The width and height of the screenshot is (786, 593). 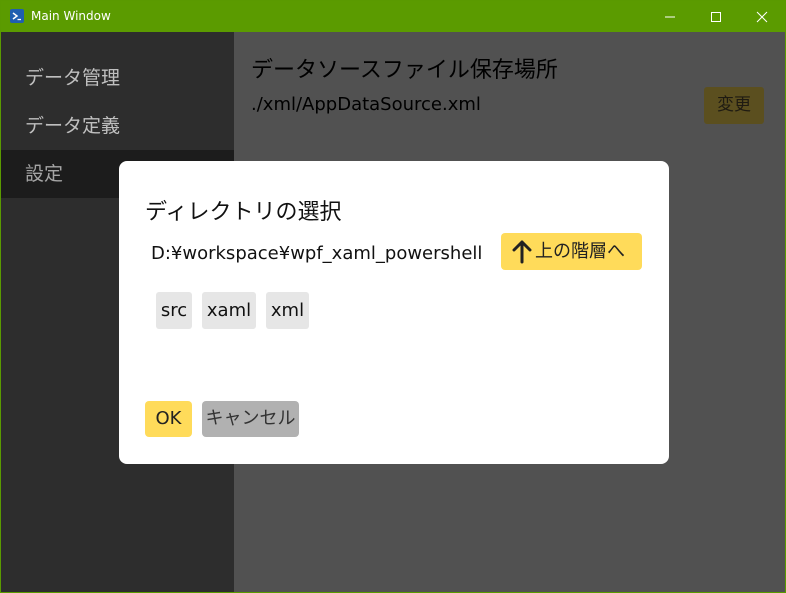 What do you see at coordinates (580, 251) in the screenshot?
I see `parent-directory-label: 上の階層へ` at bounding box center [580, 251].